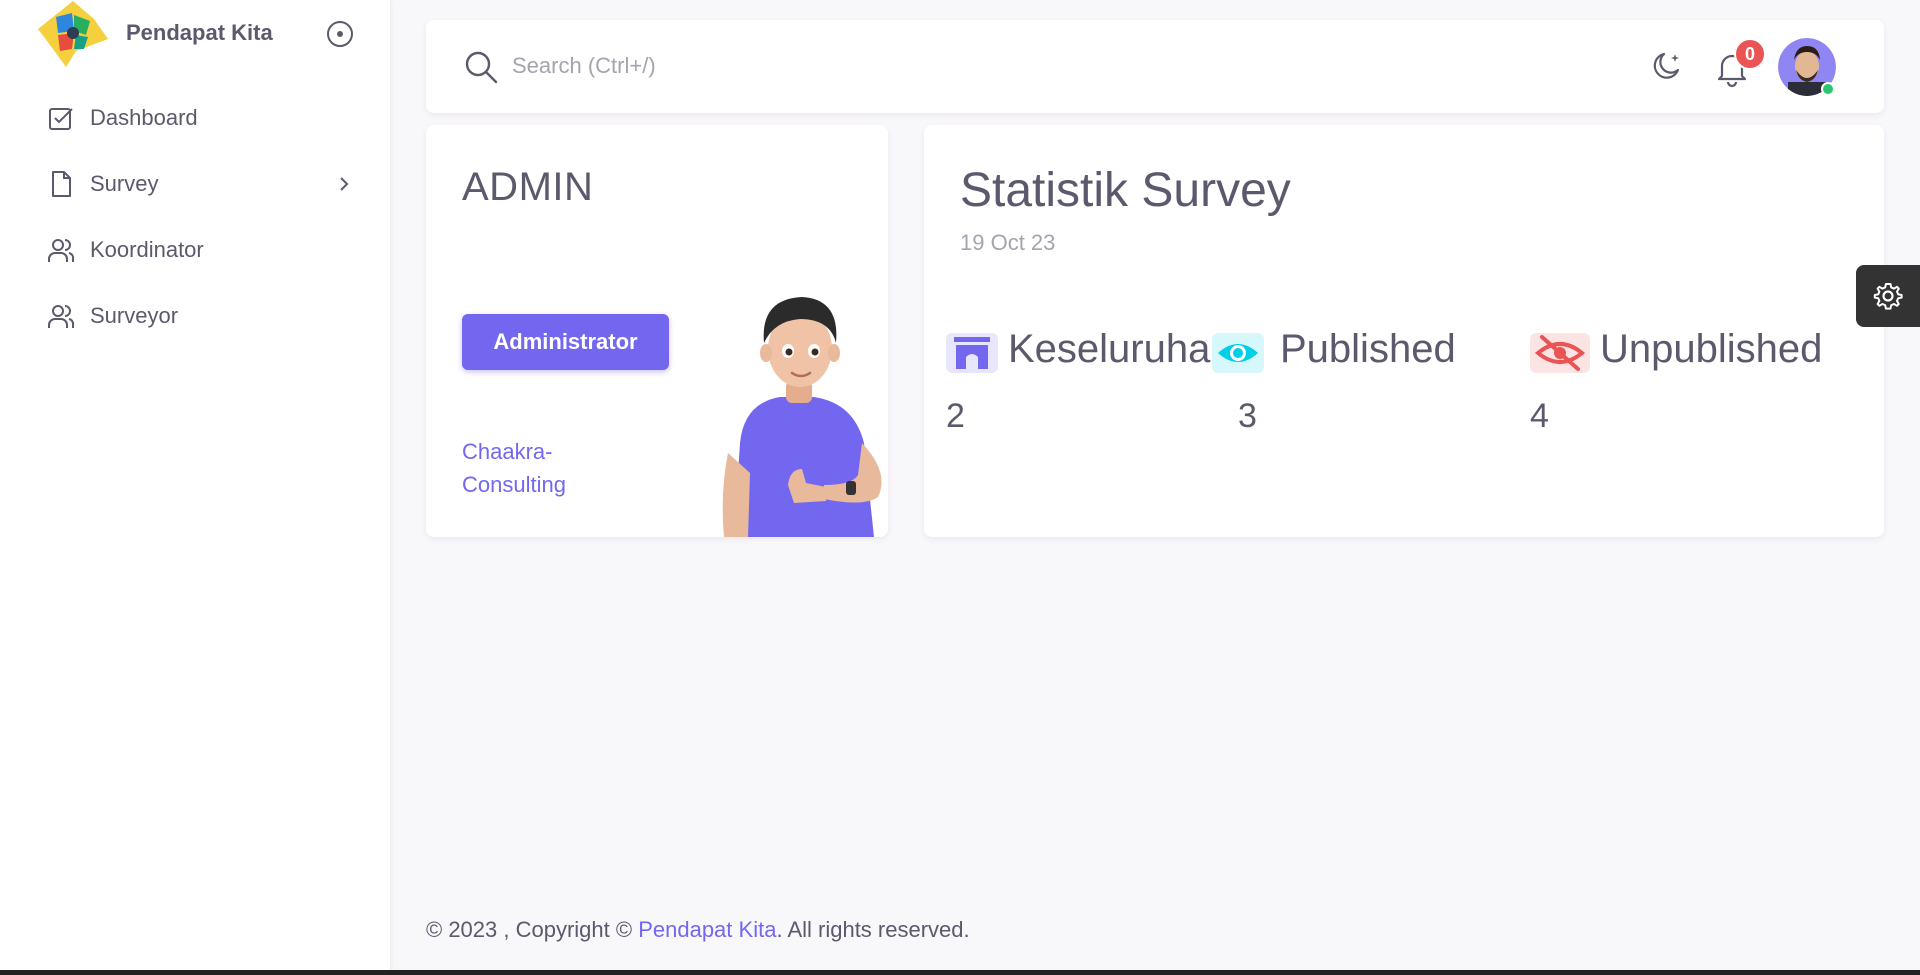 This screenshot has width=1920, height=975. What do you see at coordinates (1120, 349) in the screenshot?
I see `stat-label: Keseluruhan` at bounding box center [1120, 349].